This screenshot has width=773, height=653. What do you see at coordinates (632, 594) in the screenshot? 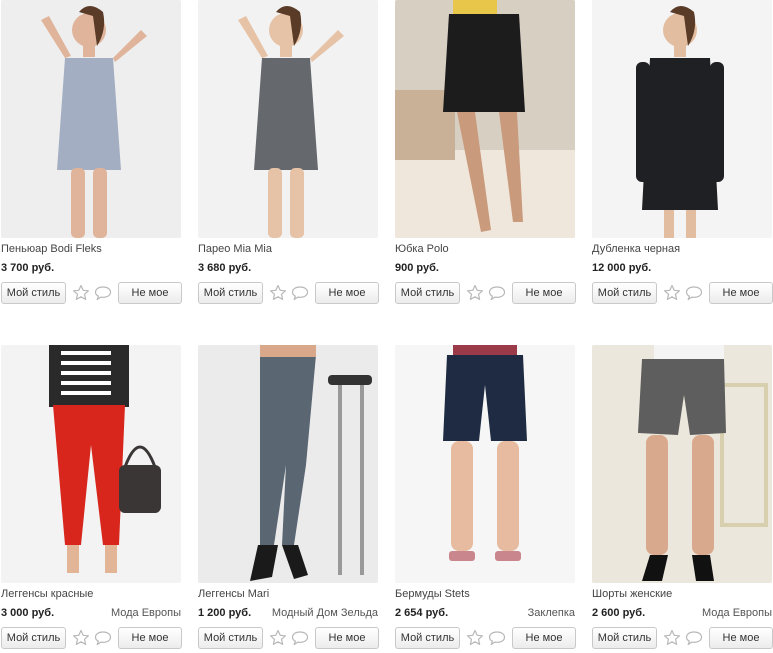
I see `product-name: Шорты женские` at bounding box center [632, 594].